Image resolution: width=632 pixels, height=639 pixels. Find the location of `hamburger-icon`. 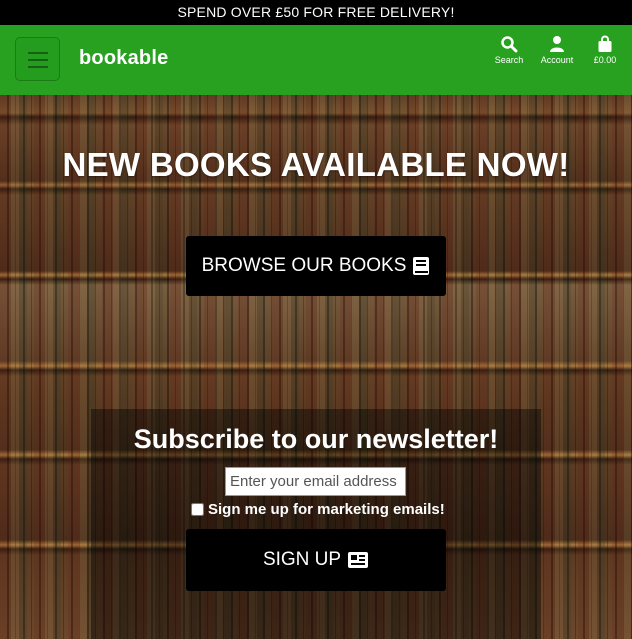

hamburger-icon is located at coordinates (38, 53).